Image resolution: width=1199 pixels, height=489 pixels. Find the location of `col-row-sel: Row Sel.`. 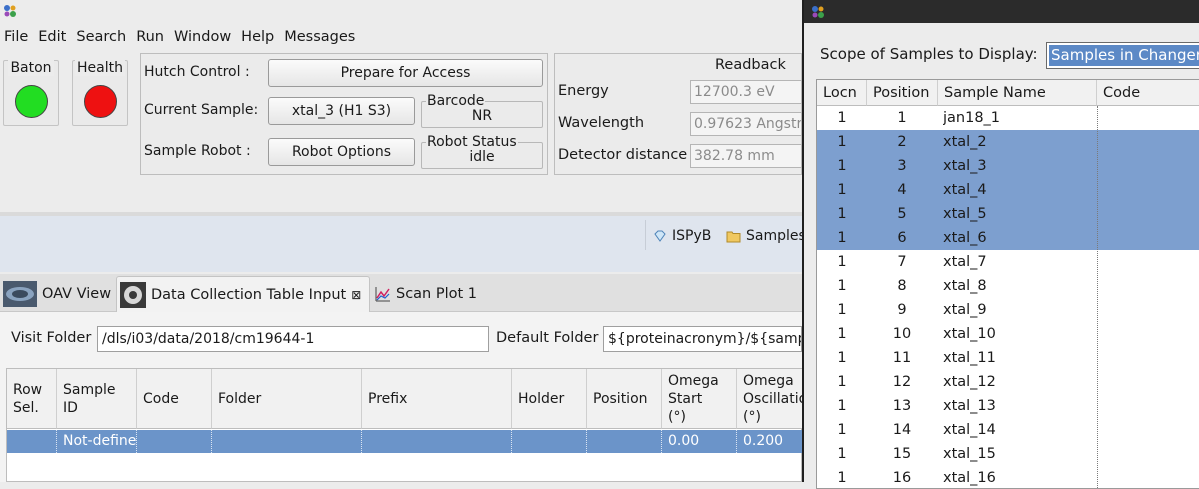

col-row-sel: Row Sel. is located at coordinates (32, 399).